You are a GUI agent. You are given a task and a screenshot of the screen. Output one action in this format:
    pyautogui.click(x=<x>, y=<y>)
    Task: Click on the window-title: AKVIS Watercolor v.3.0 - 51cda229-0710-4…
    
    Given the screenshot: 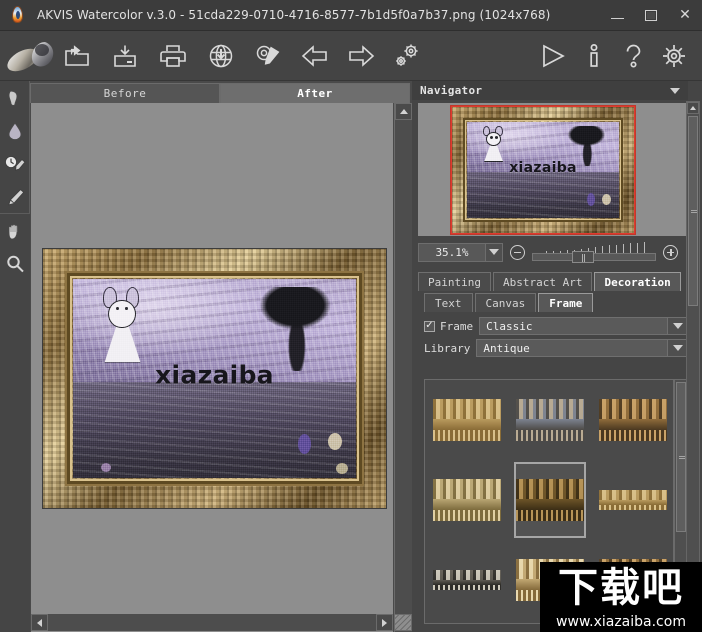 What is the action you would take?
    pyautogui.click(x=294, y=15)
    